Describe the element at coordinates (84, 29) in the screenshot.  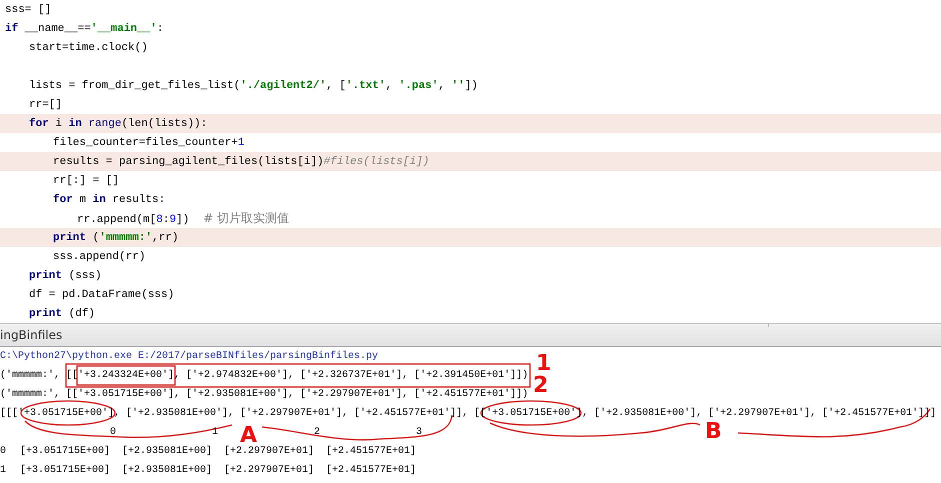
I see `code-line: if __name__=='__main__':` at that location.